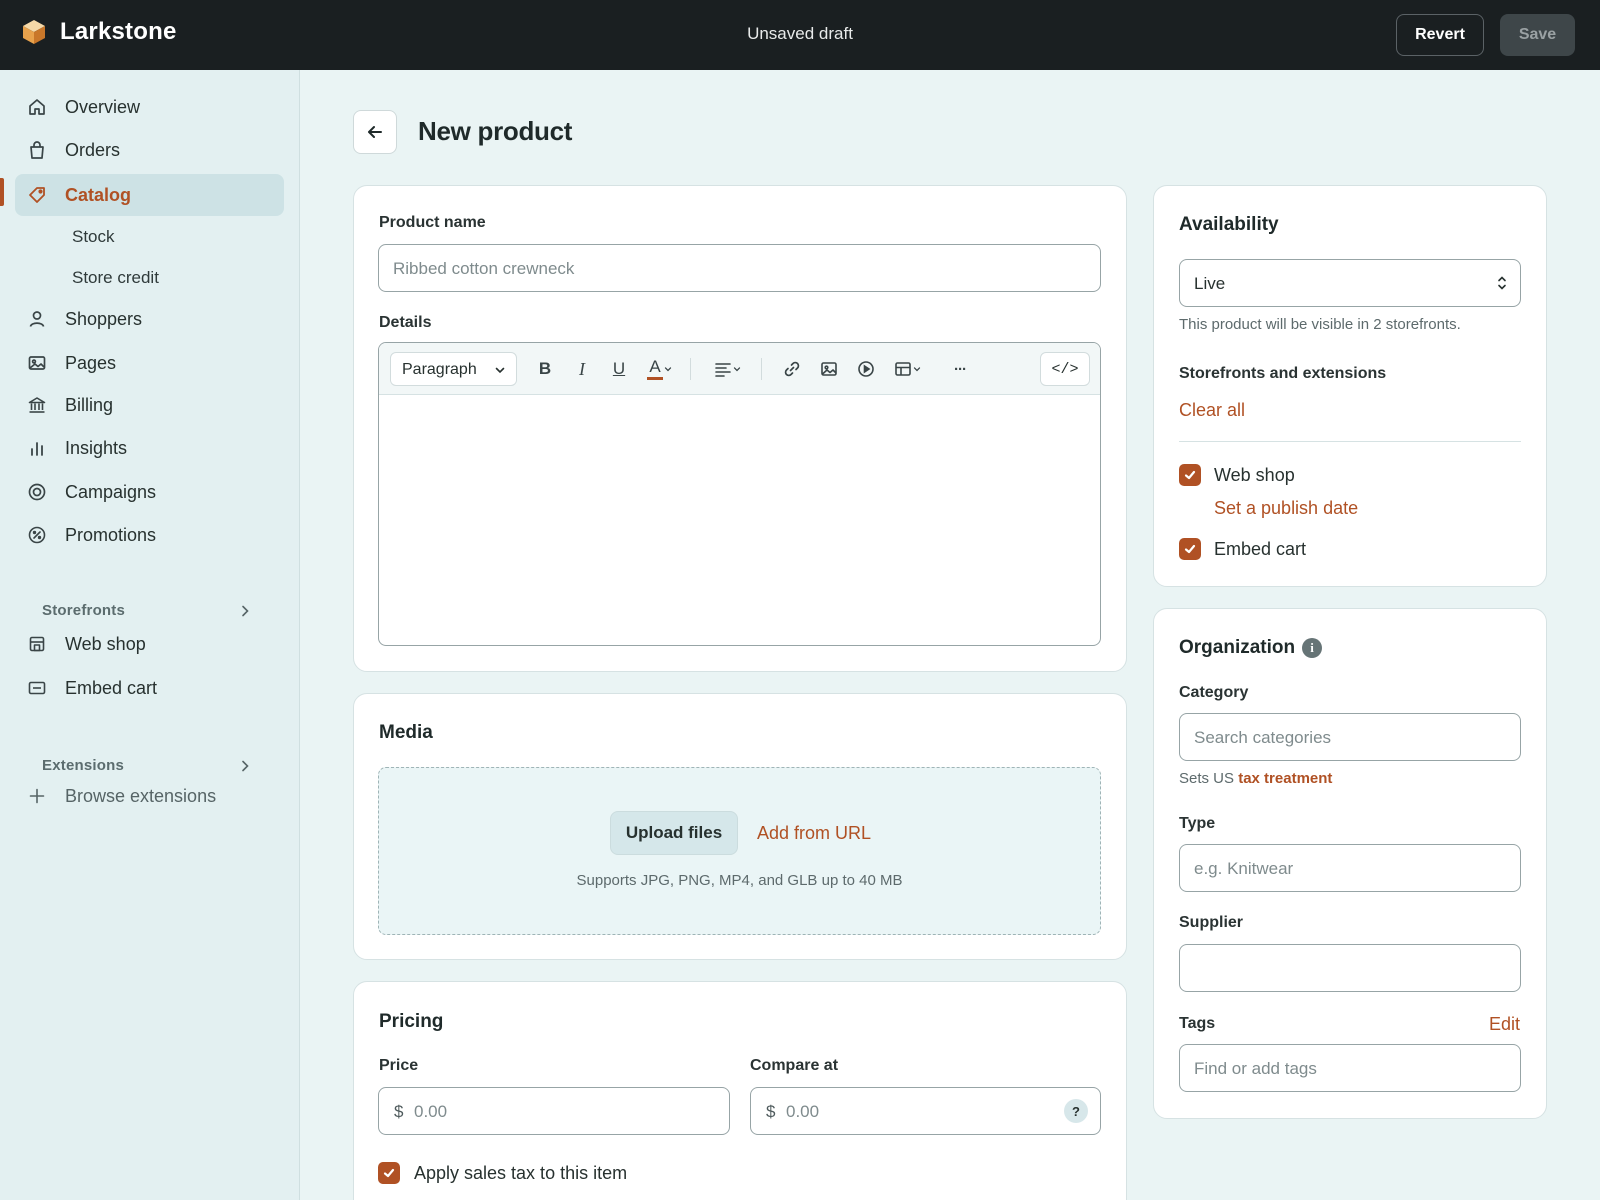 The height and width of the screenshot is (1200, 1600). I want to click on paragraph-style-select: Paragraph, so click(453, 369).